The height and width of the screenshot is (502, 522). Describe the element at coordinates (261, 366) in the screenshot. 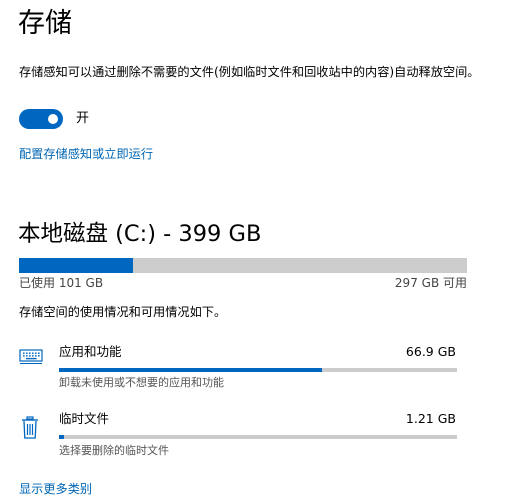

I see `category-apps-features: 应用和功能 66.9 GB 卸载未使用或不想要的应用和功能` at that location.